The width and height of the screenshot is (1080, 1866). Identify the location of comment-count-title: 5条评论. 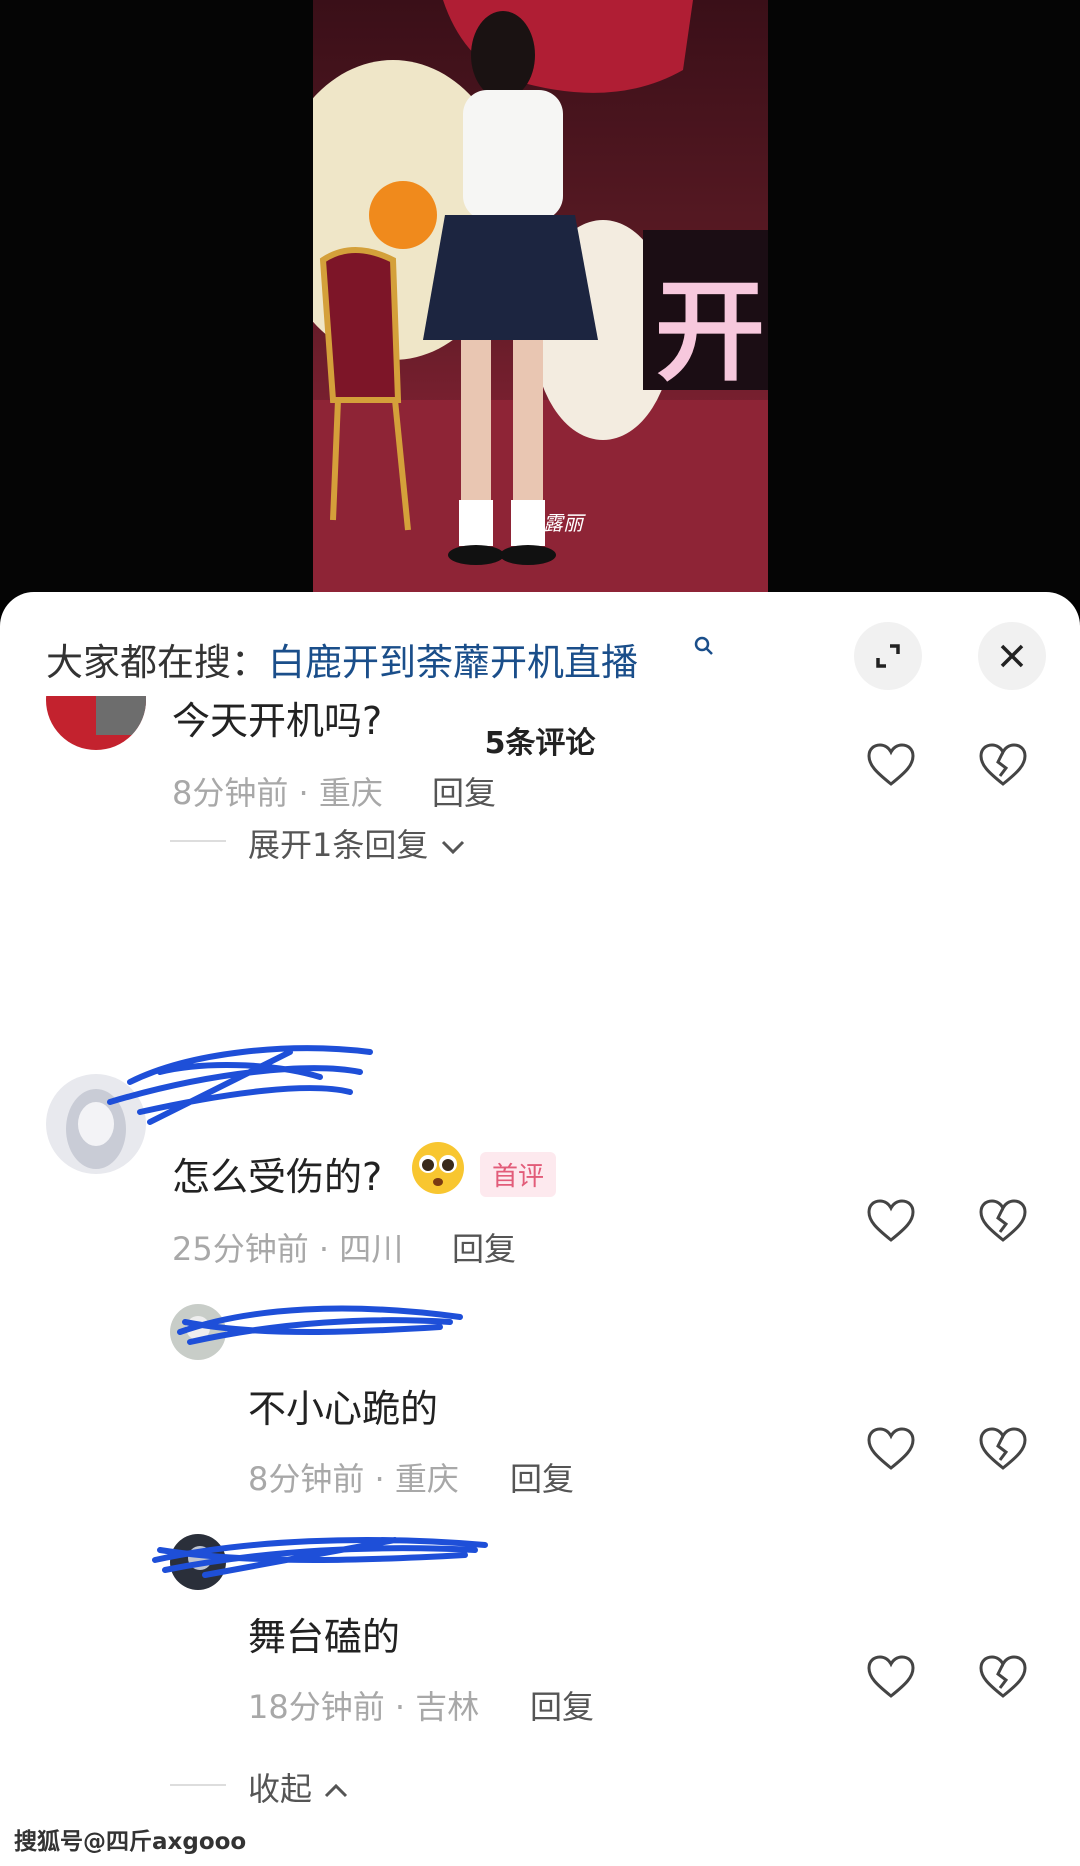
(540, 743).